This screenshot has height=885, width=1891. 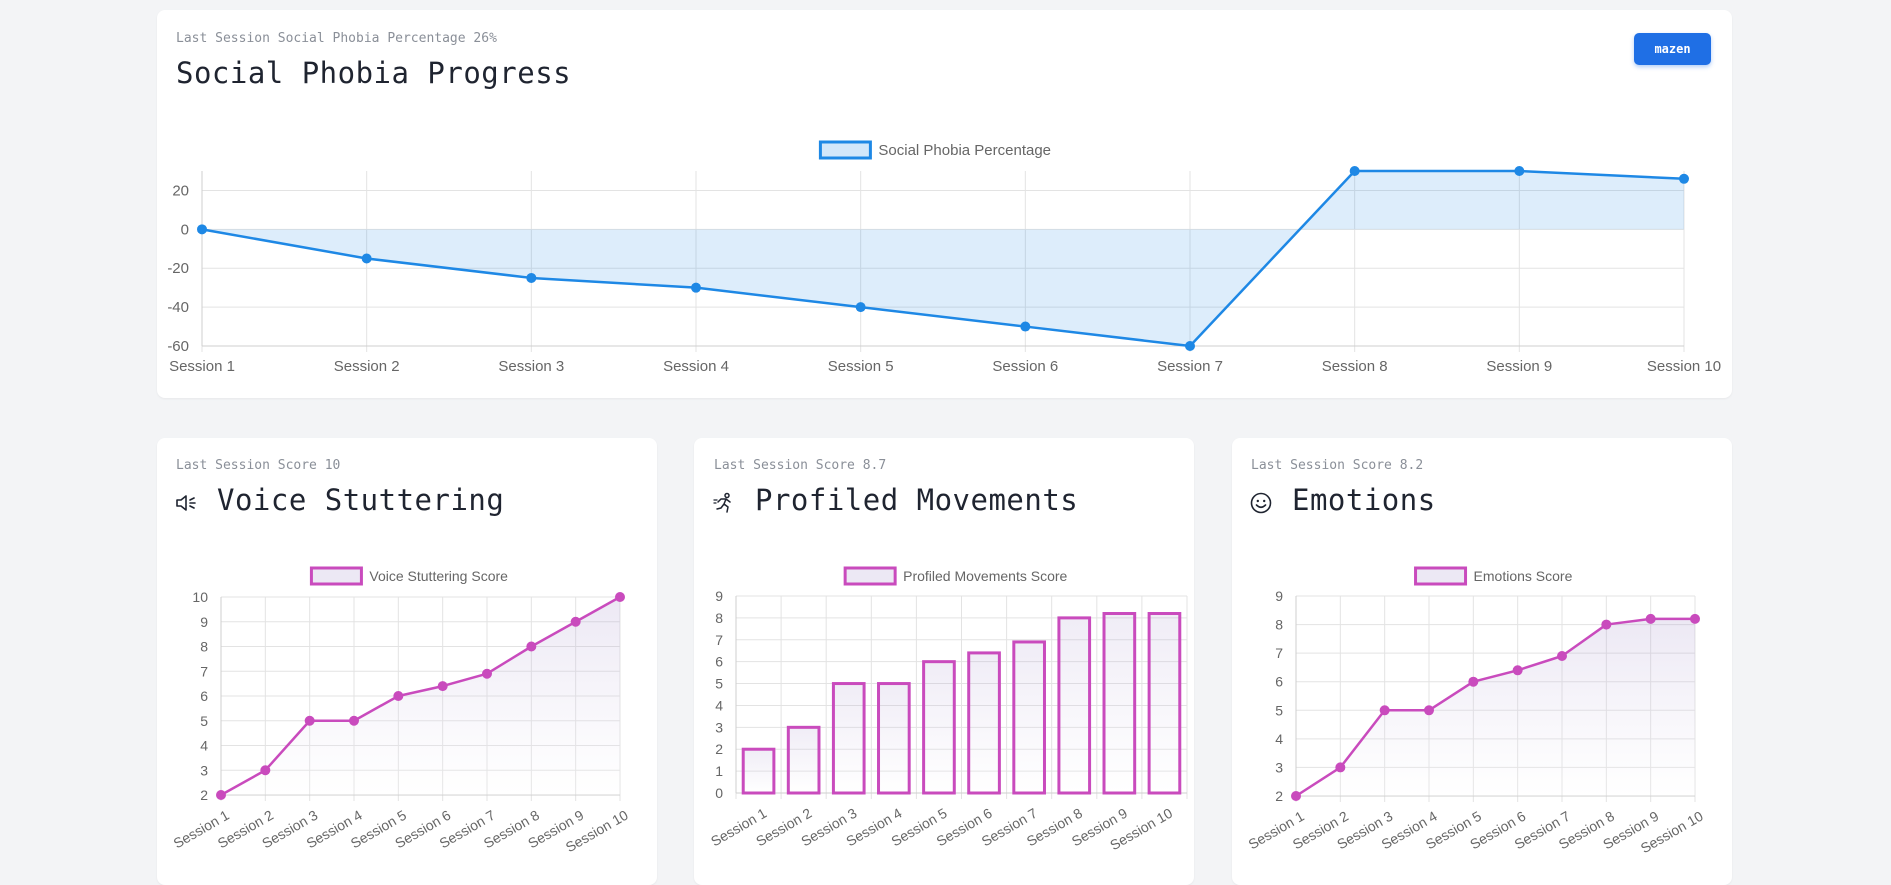 What do you see at coordinates (1279, 625) in the screenshot?
I see `y-tick-label: 8` at bounding box center [1279, 625].